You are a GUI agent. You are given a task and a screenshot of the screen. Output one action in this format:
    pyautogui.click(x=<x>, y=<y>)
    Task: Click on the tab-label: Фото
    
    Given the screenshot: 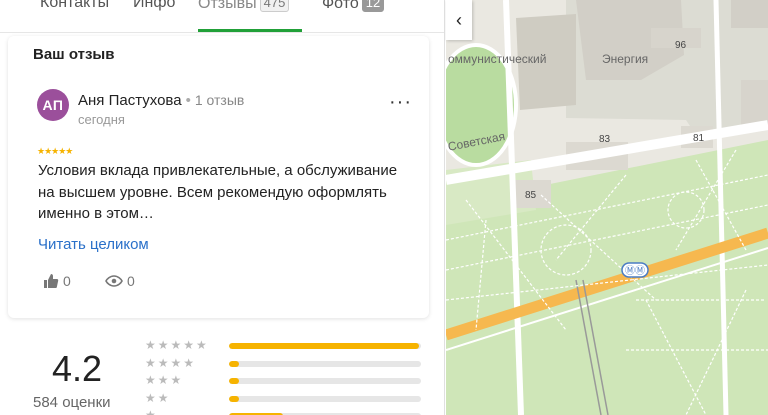 What is the action you would take?
    pyautogui.click(x=340, y=6)
    